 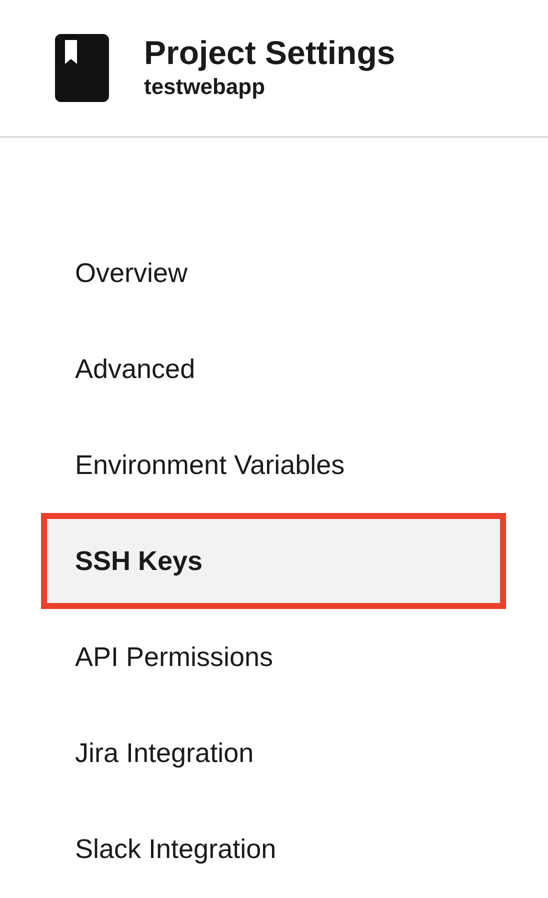 What do you see at coordinates (273, 849) in the screenshot?
I see `nav-item: Slack Integration` at bounding box center [273, 849].